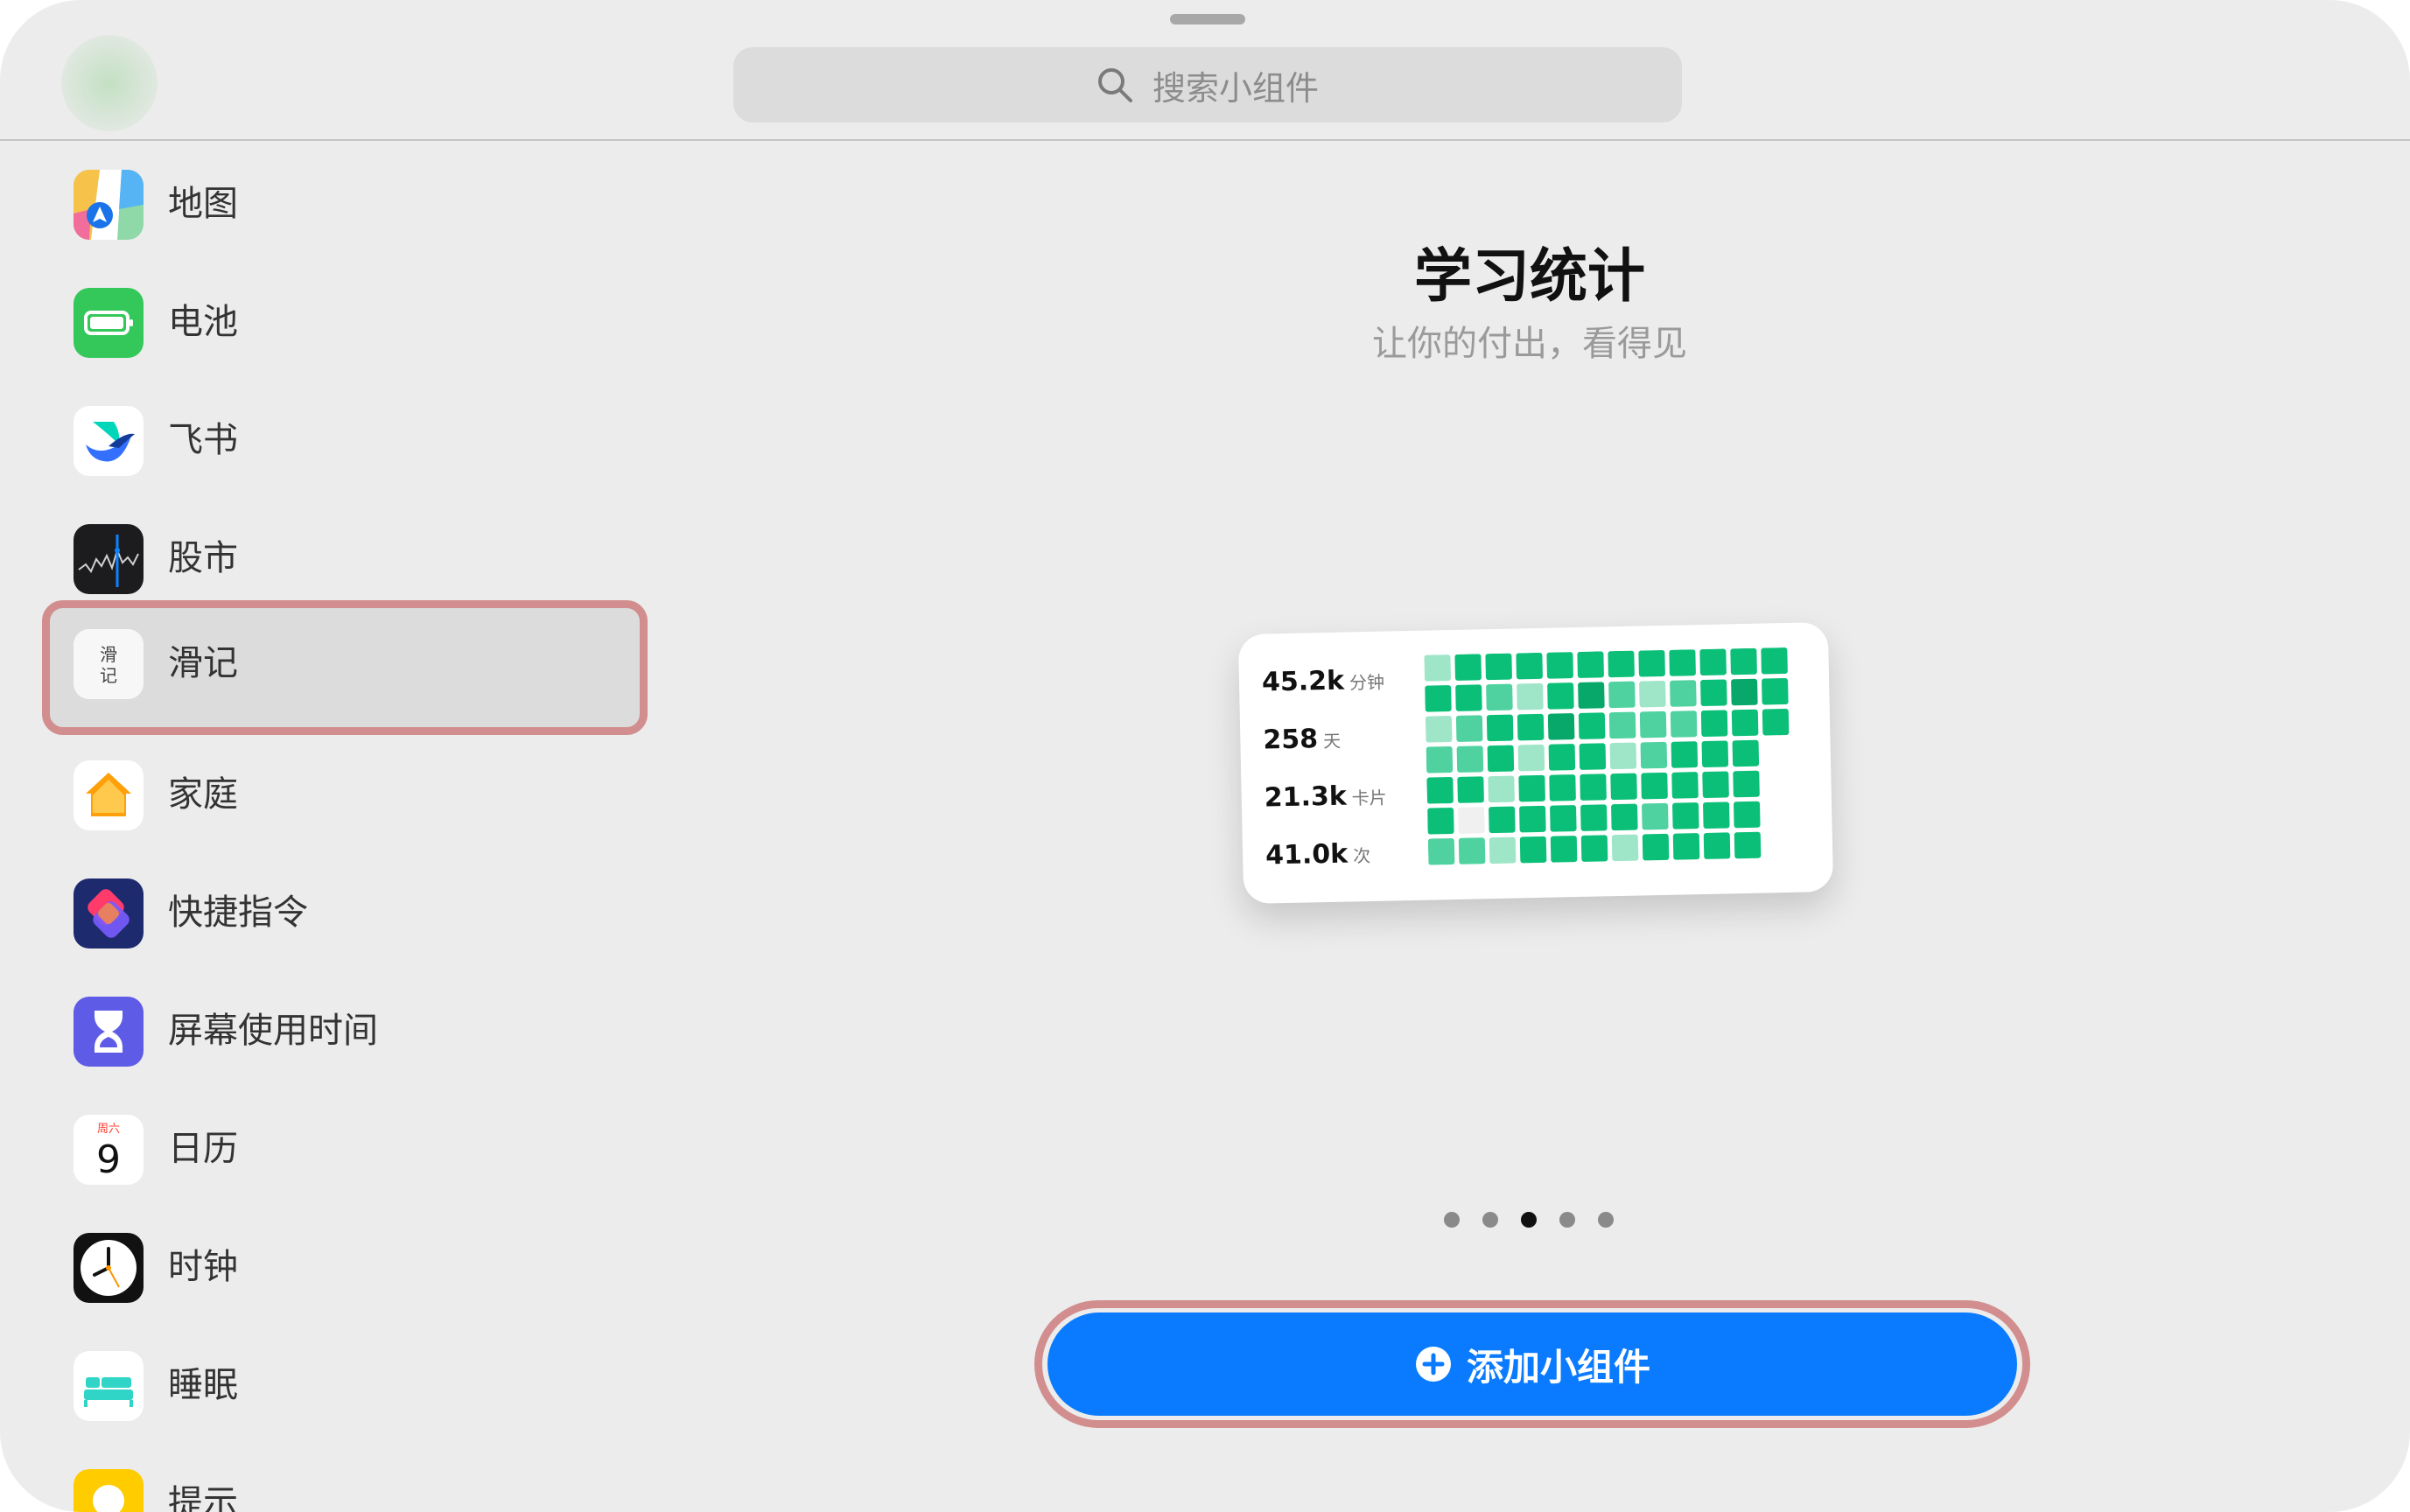 This screenshot has width=2410, height=1512. I want to click on stat-value: 258, so click(1291, 740).